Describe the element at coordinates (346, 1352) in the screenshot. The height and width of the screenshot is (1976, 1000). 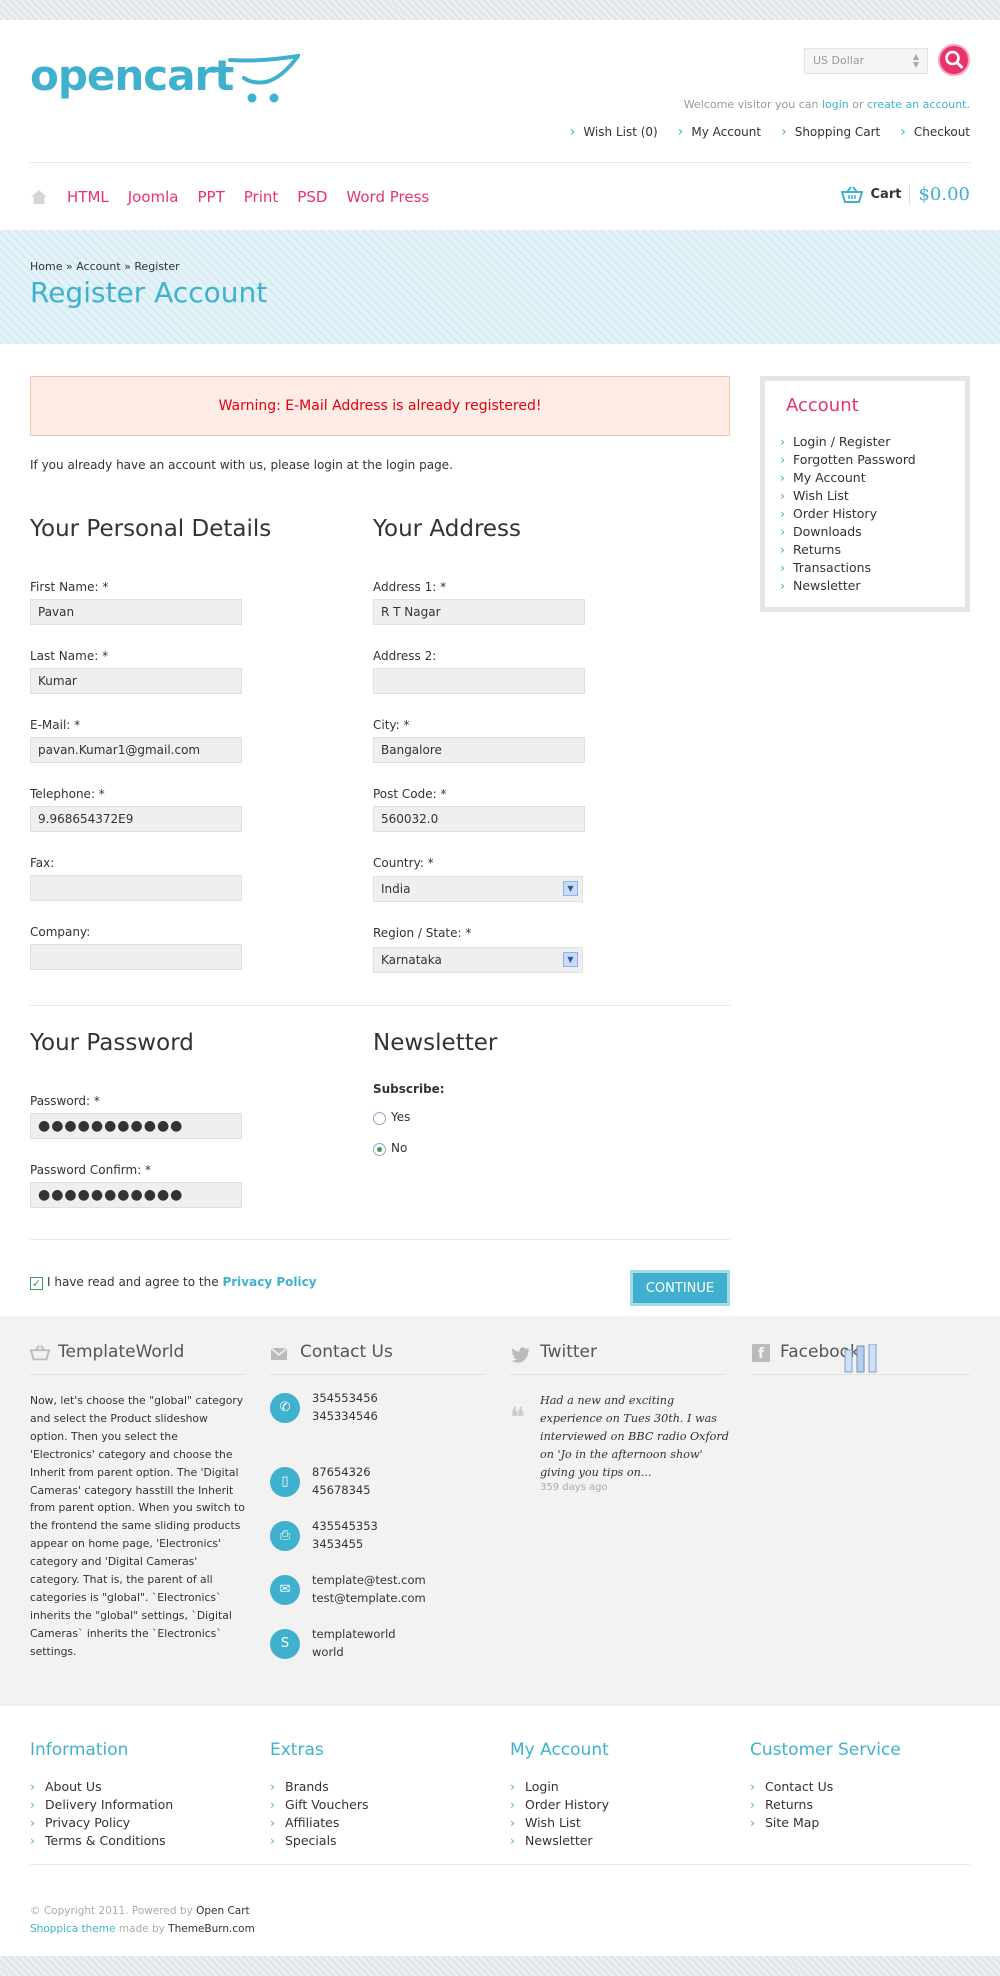
I see `contact-title: Contact Us` at that location.